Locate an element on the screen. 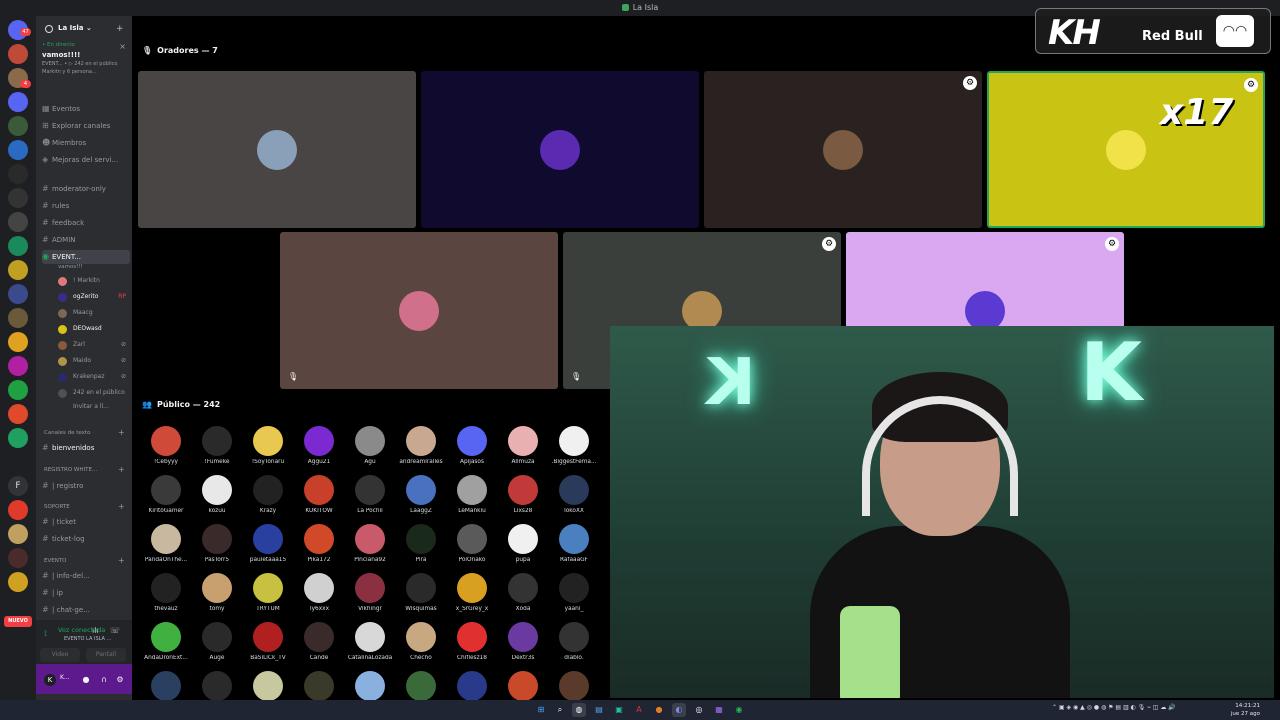 The height and width of the screenshot is (720, 1280). audience-member: BaSiLiCk_TV is located at coordinates (268, 646).